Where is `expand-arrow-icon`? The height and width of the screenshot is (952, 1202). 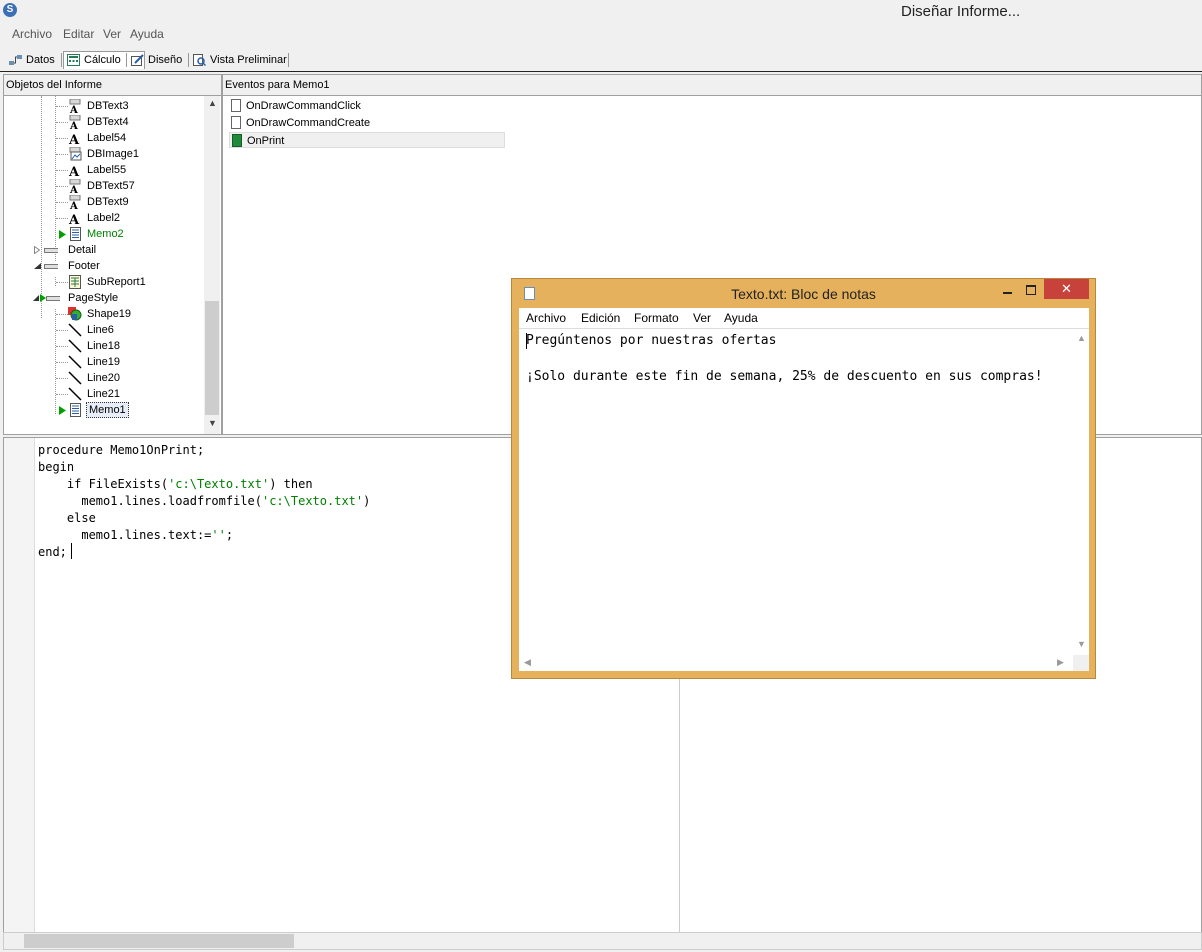 expand-arrow-icon is located at coordinates (37, 250).